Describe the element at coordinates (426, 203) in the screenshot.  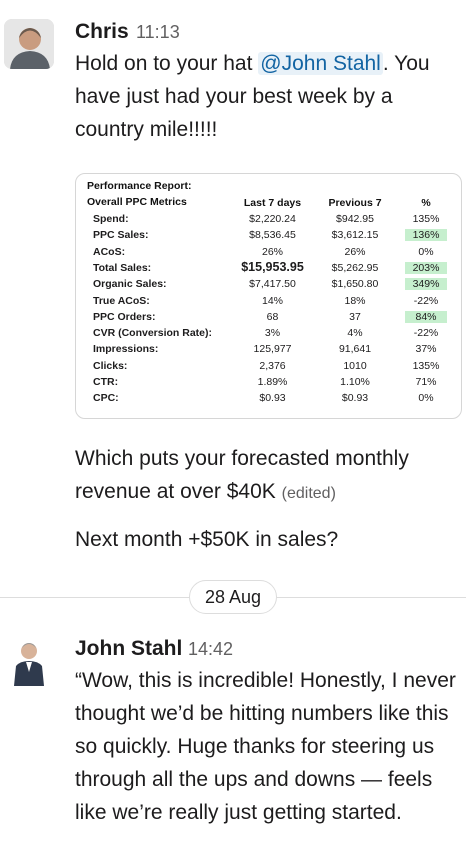
I see `col-header-pct: %` at that location.